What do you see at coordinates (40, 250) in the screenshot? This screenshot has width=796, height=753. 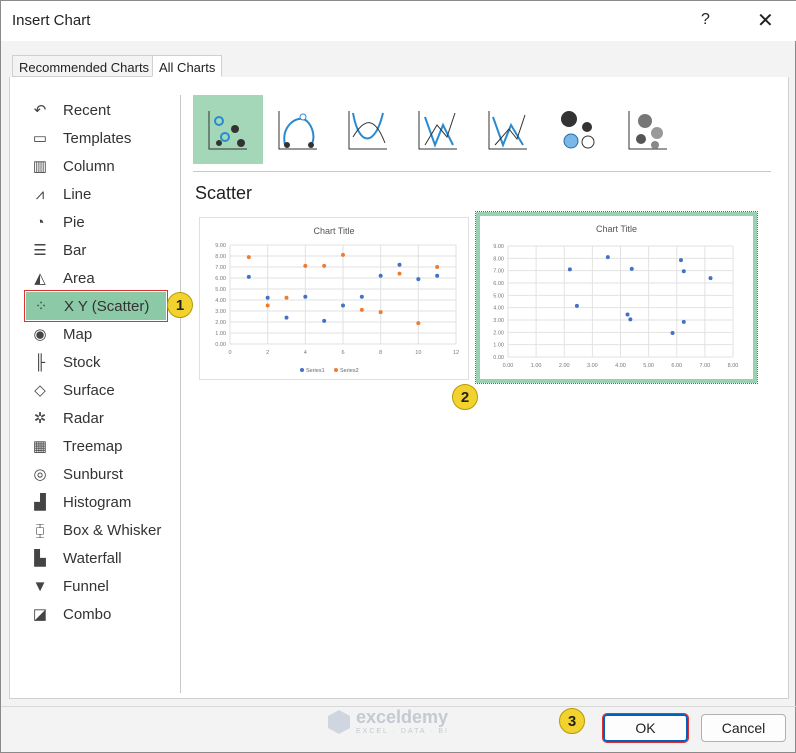 I see `chart-type-icon: ☰` at bounding box center [40, 250].